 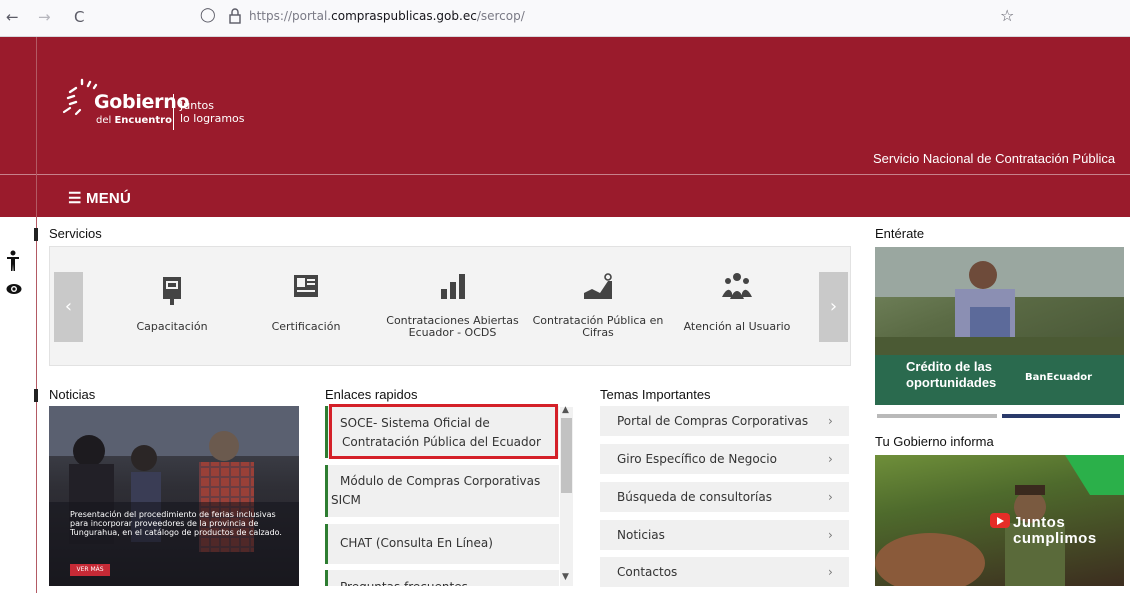 I want to click on slogan-line-1: Juntos, so click(x=197, y=105).